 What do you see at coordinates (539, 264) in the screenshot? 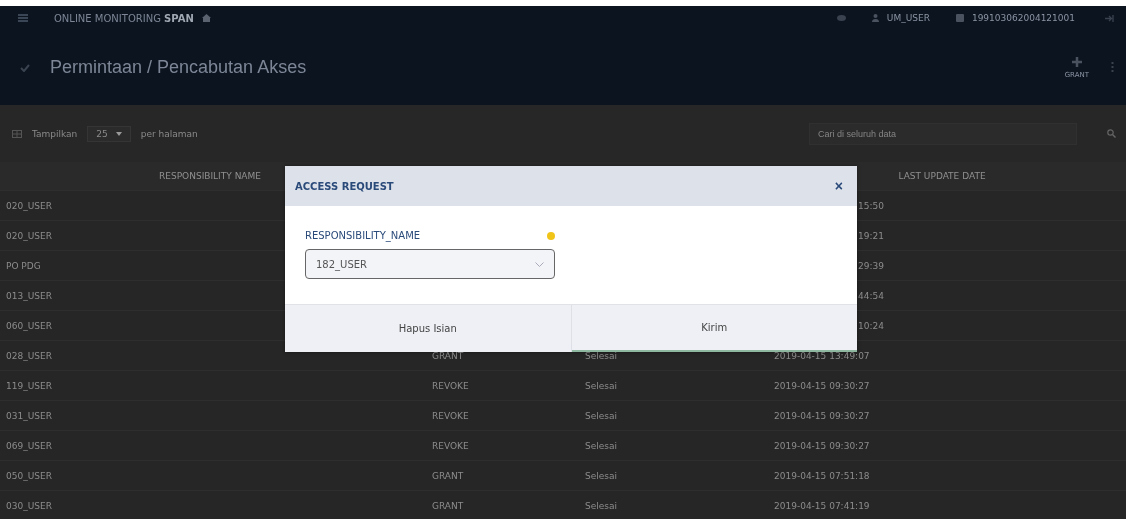
I see `chevron-icon` at bounding box center [539, 264].